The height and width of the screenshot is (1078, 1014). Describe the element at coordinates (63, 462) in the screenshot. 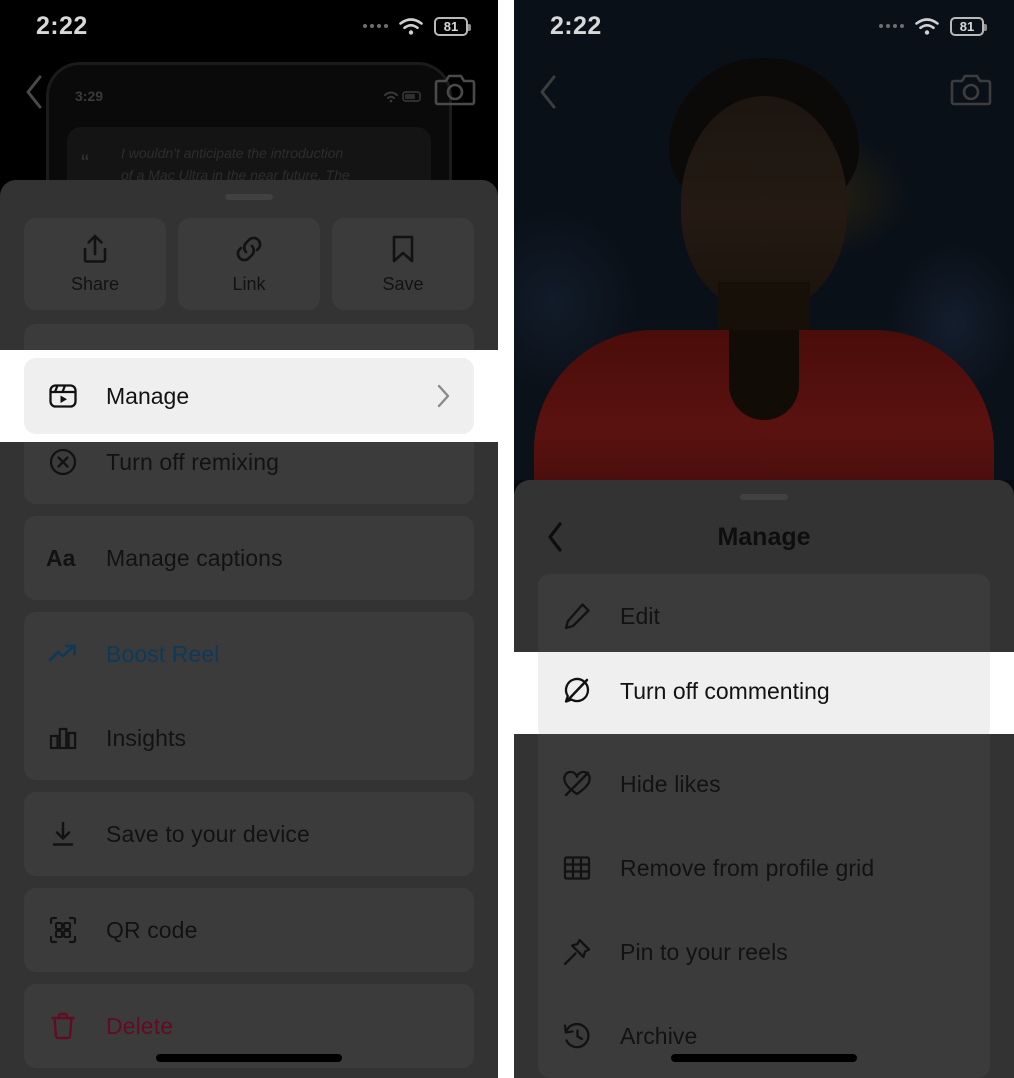

I see `circle-x-icon` at that location.